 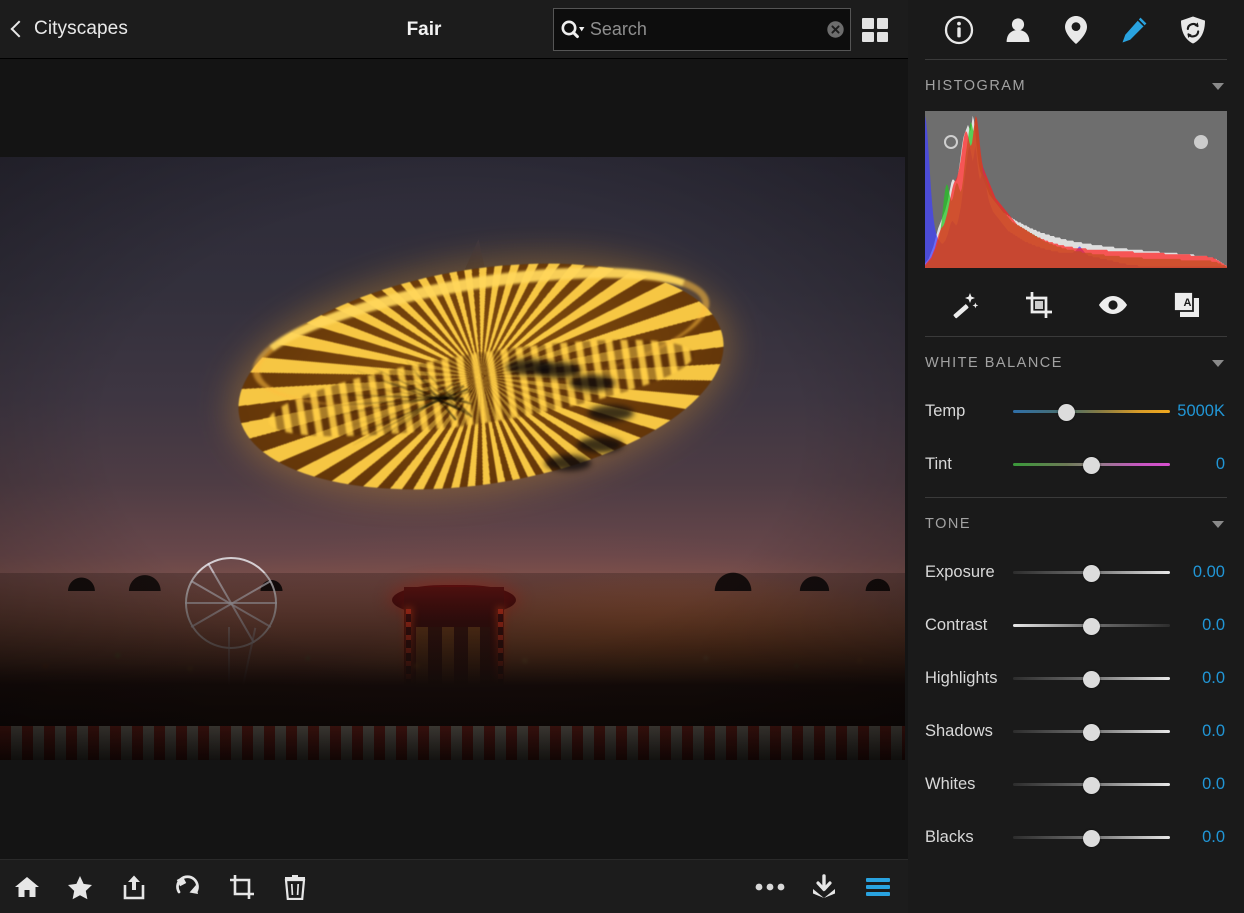 I want to click on import-icon, so click(x=824, y=886).